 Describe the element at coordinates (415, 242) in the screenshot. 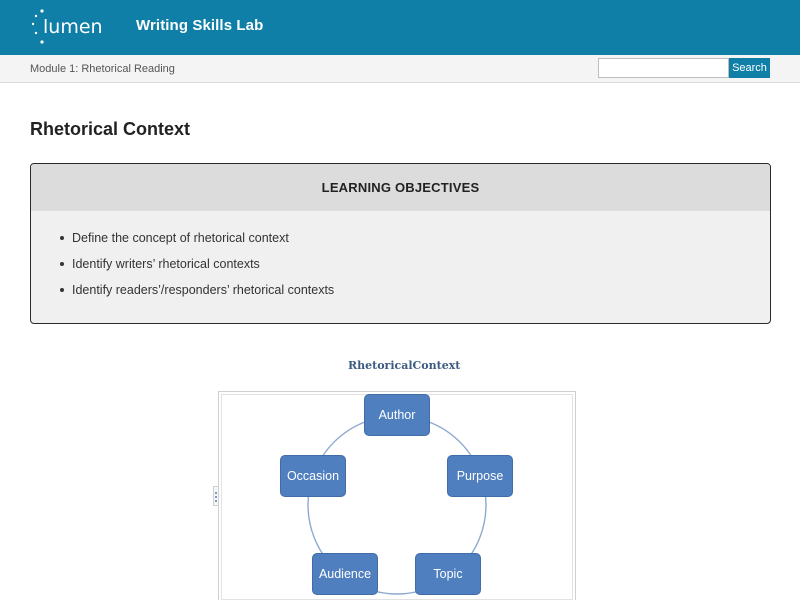

I see `objective-item: Define the concept of rhetorical context` at that location.